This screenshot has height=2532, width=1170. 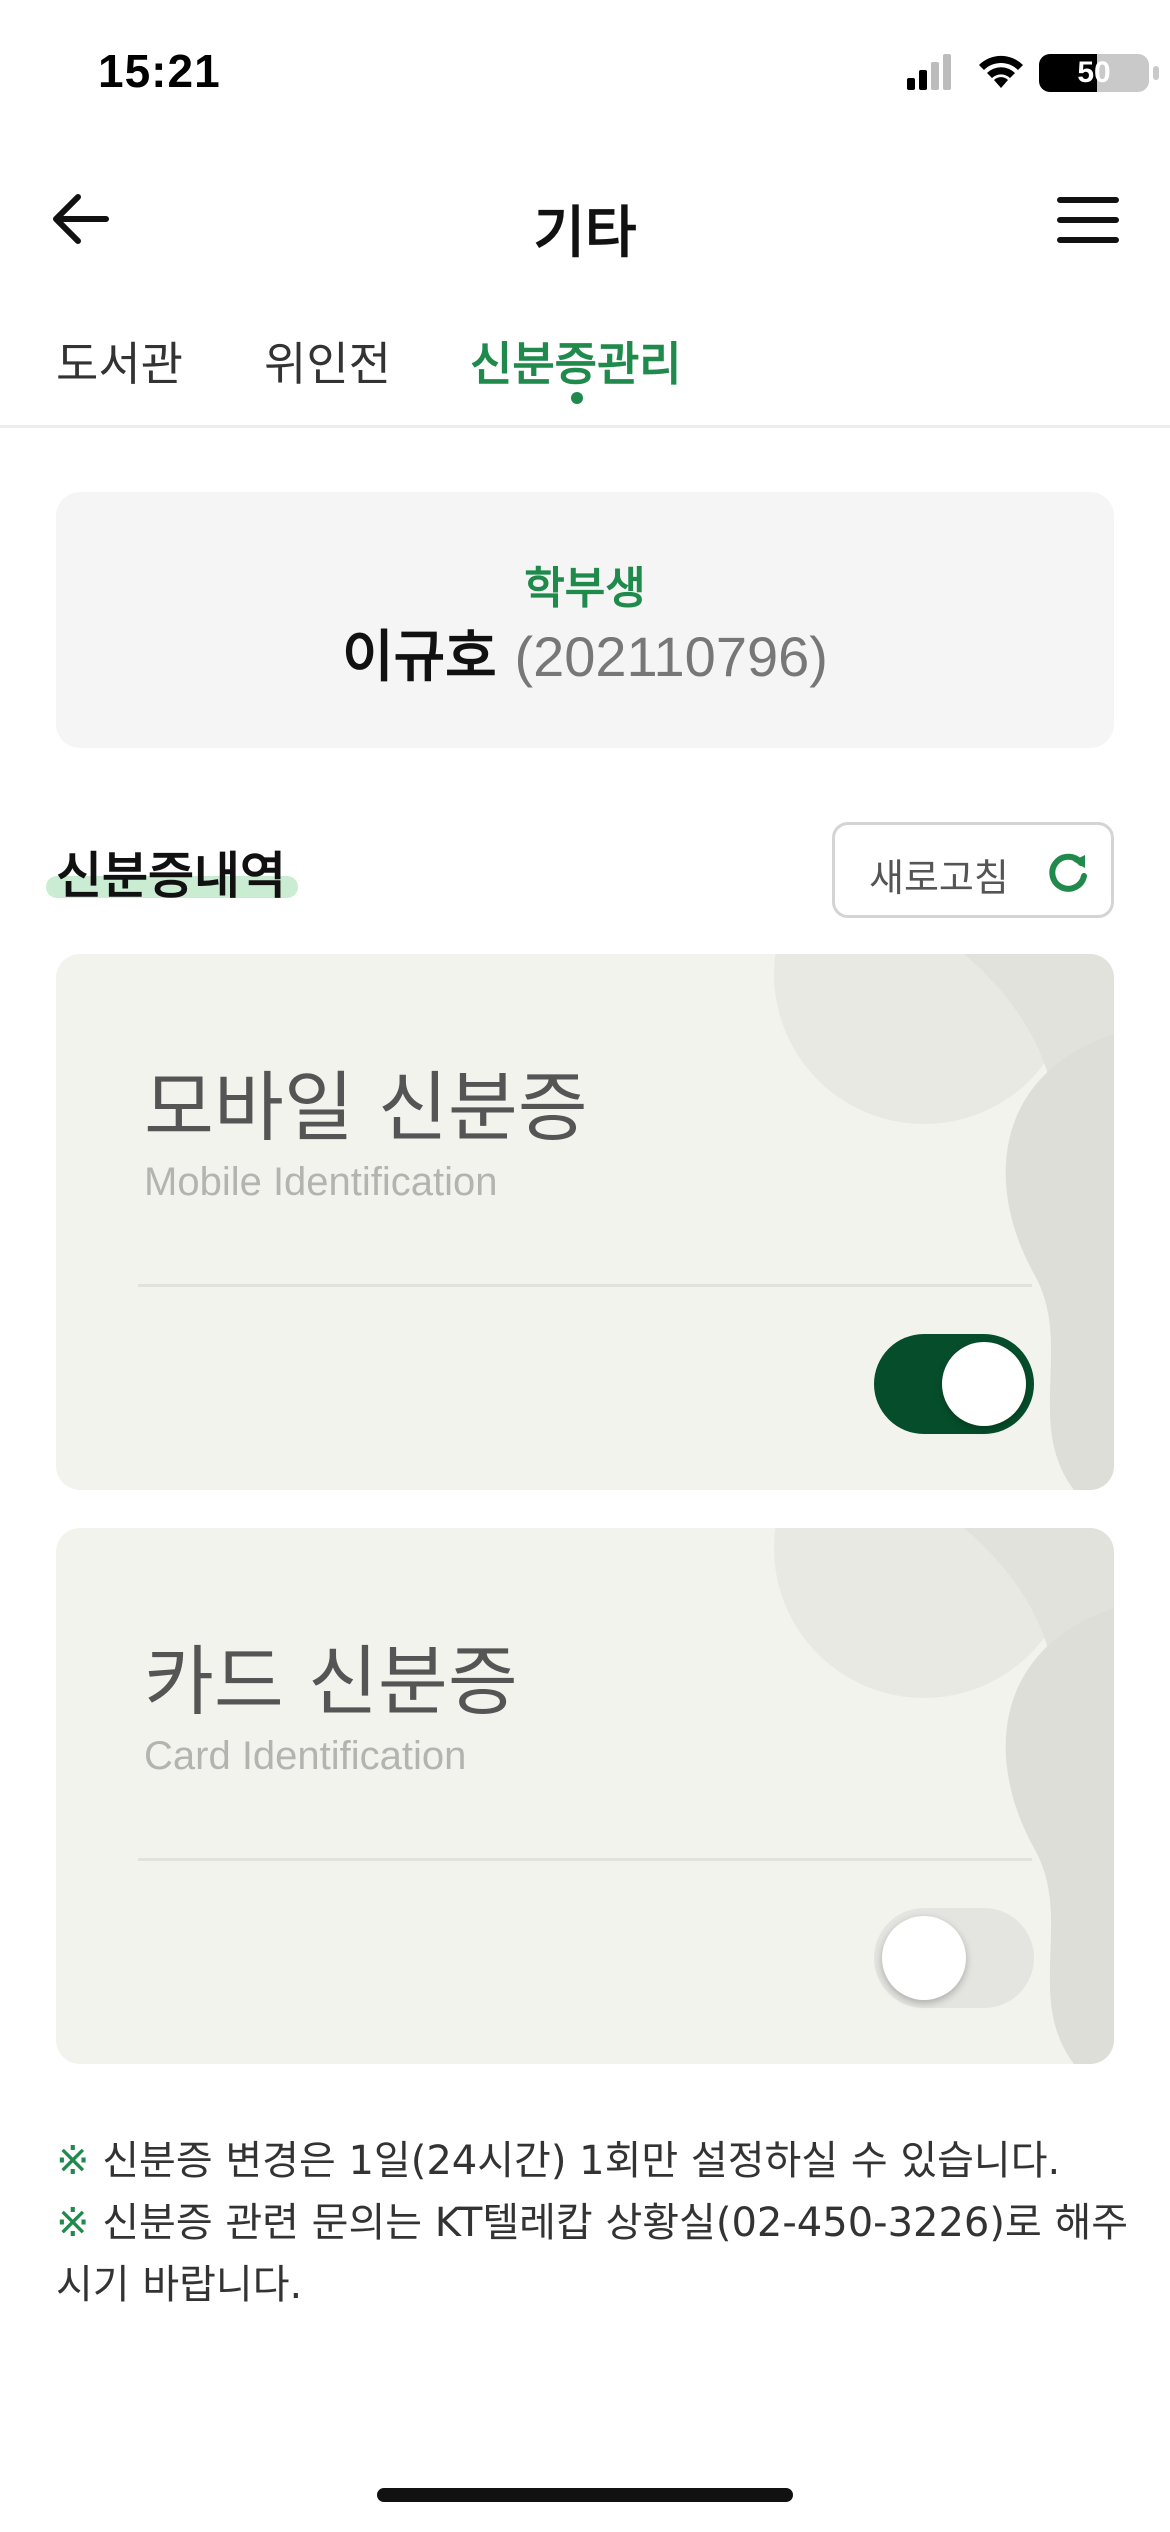 What do you see at coordinates (366, 1107) in the screenshot?
I see `card-title: 모바일 신분증` at bounding box center [366, 1107].